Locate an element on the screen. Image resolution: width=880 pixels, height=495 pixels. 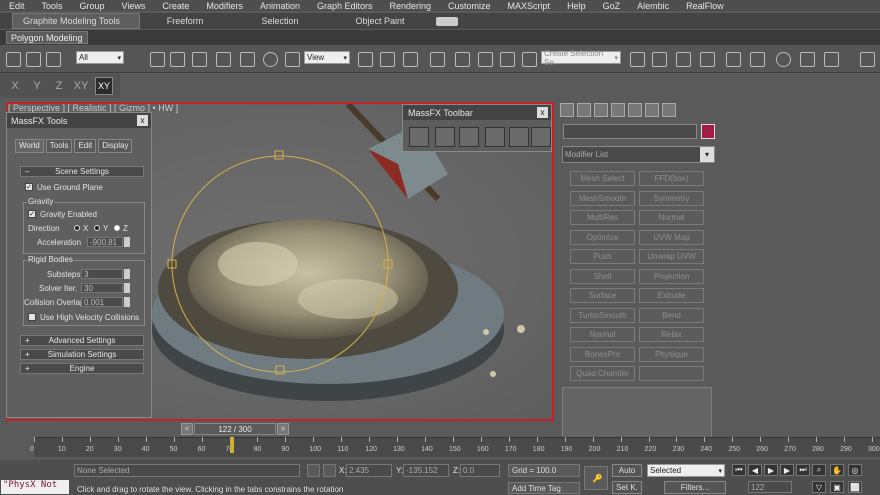
menu-views: Views is located at coordinates (133, 6).